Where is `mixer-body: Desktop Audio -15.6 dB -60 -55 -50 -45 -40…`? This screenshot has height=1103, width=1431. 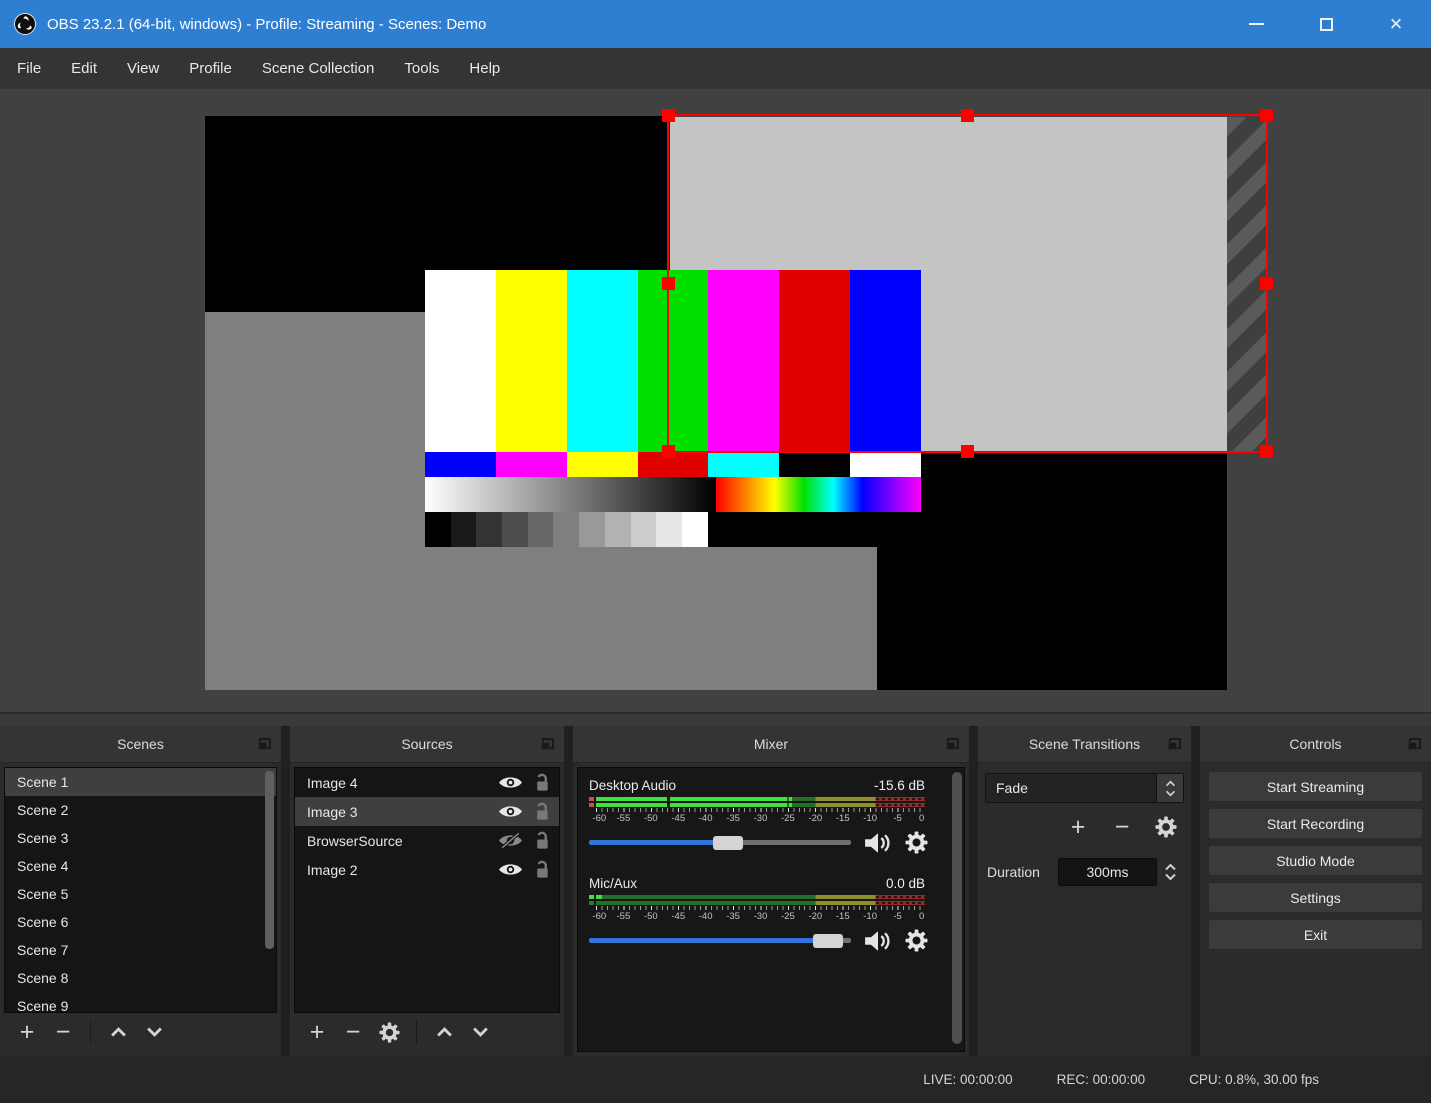
mixer-body: Desktop Audio -15.6 dB -60 -55 -50 -45 -40… is located at coordinates (771, 909).